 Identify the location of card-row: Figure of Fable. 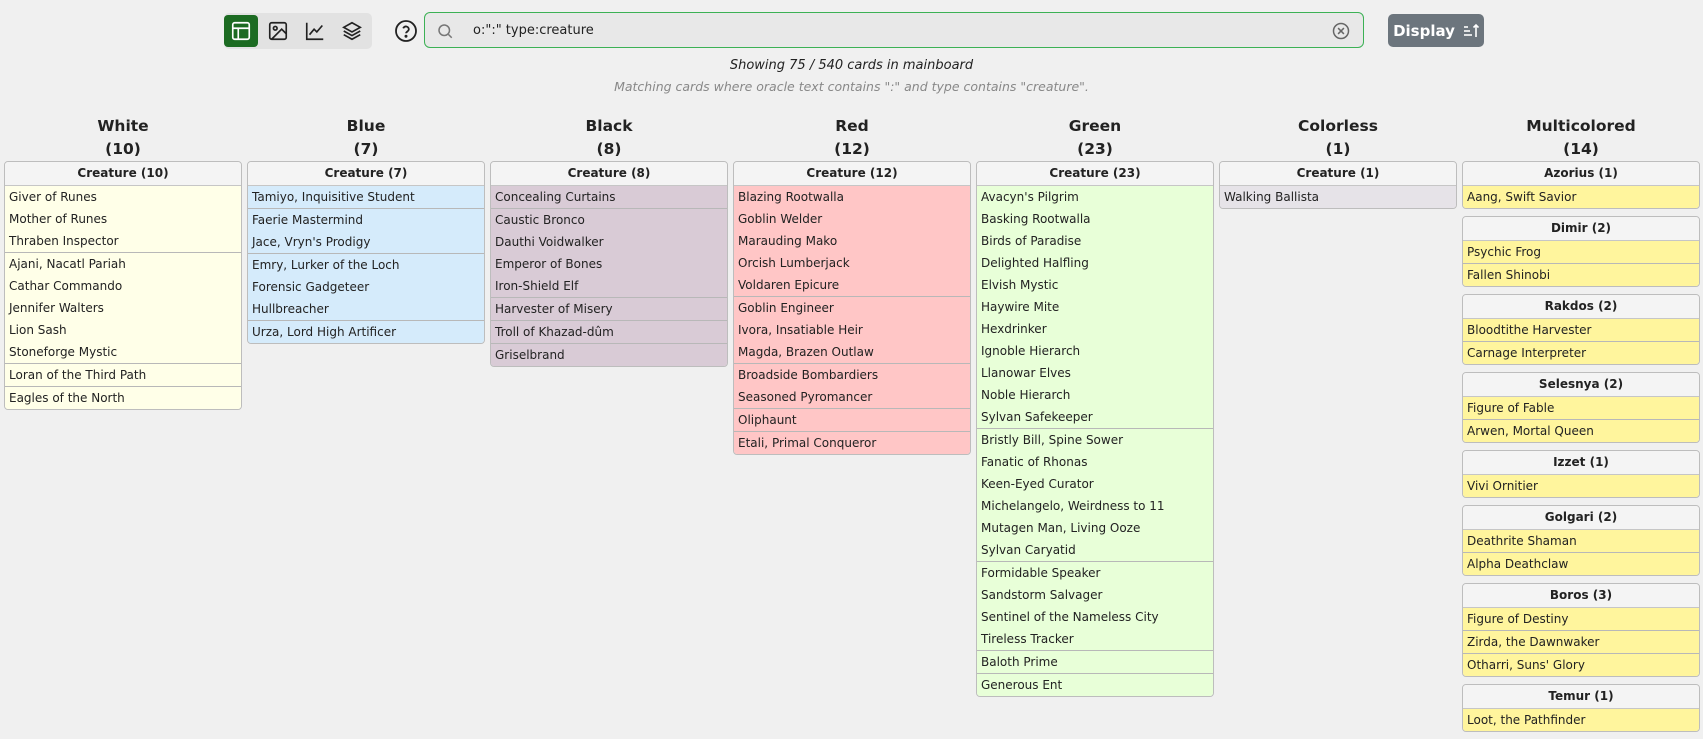
(1581, 408).